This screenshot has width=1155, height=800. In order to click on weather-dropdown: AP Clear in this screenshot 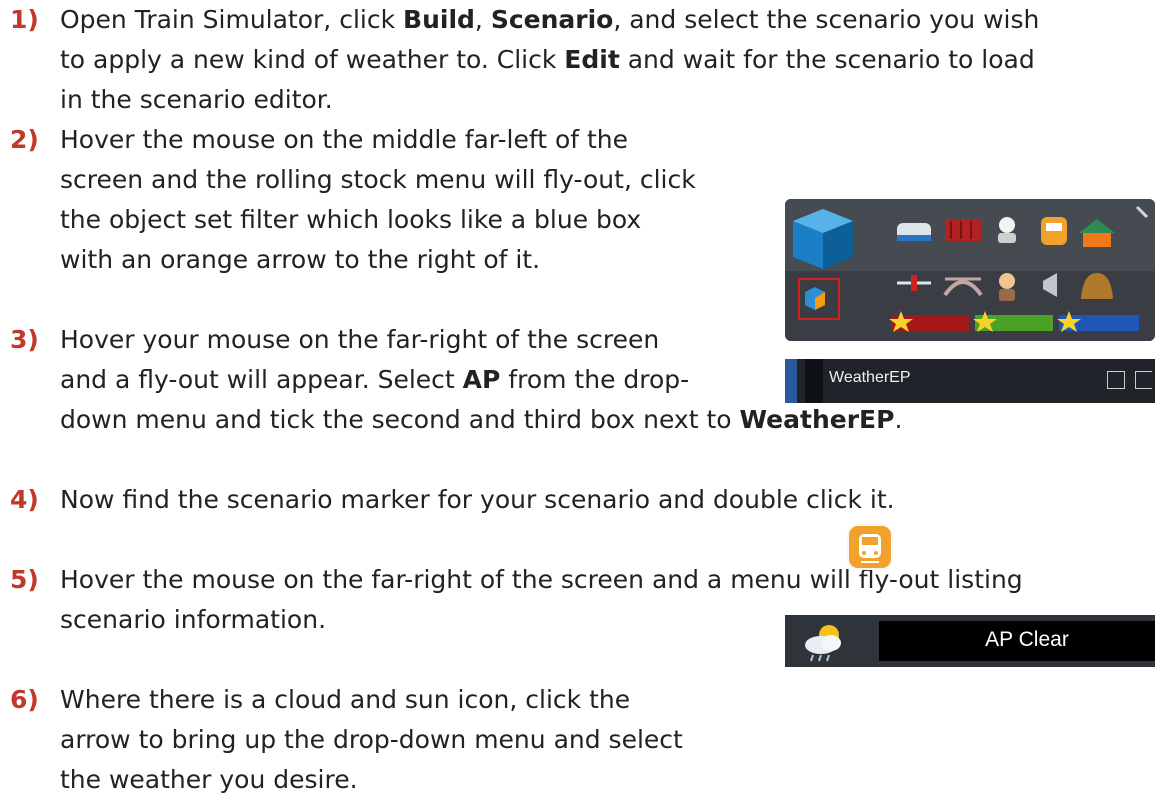, I will do `click(1017, 641)`.